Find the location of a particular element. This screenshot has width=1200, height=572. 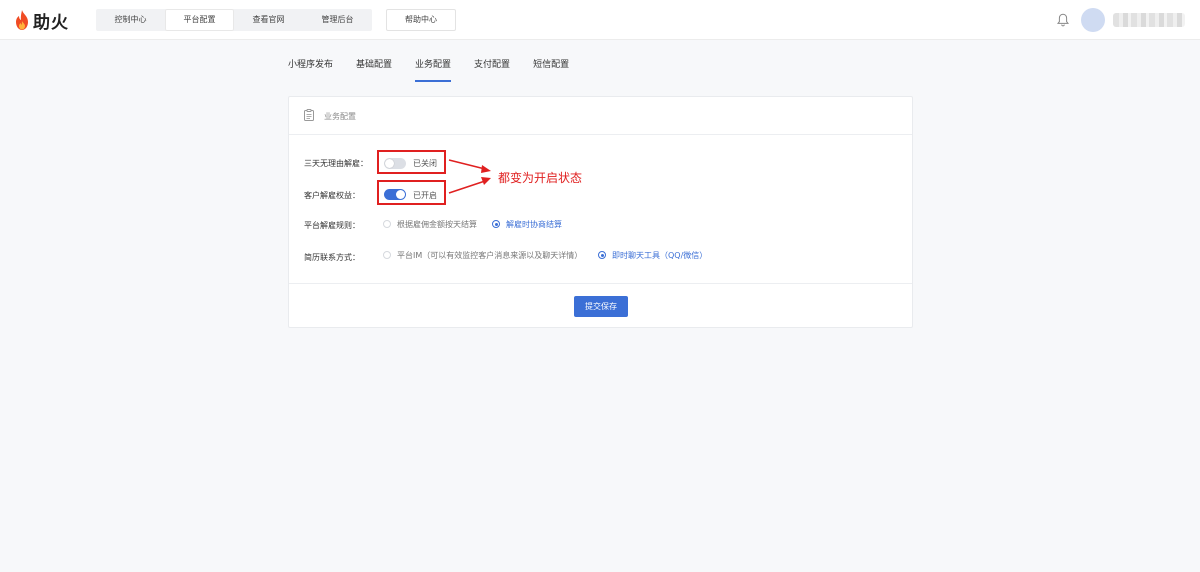

tab-business-config: 业务配置 is located at coordinates (433, 70).